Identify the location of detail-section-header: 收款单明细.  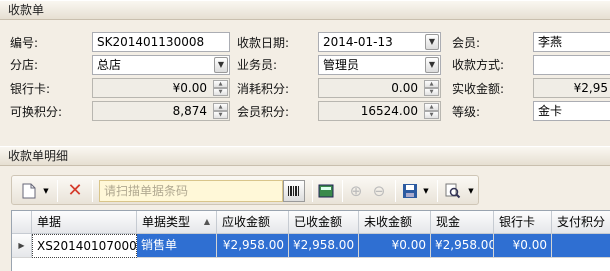
(305, 156).